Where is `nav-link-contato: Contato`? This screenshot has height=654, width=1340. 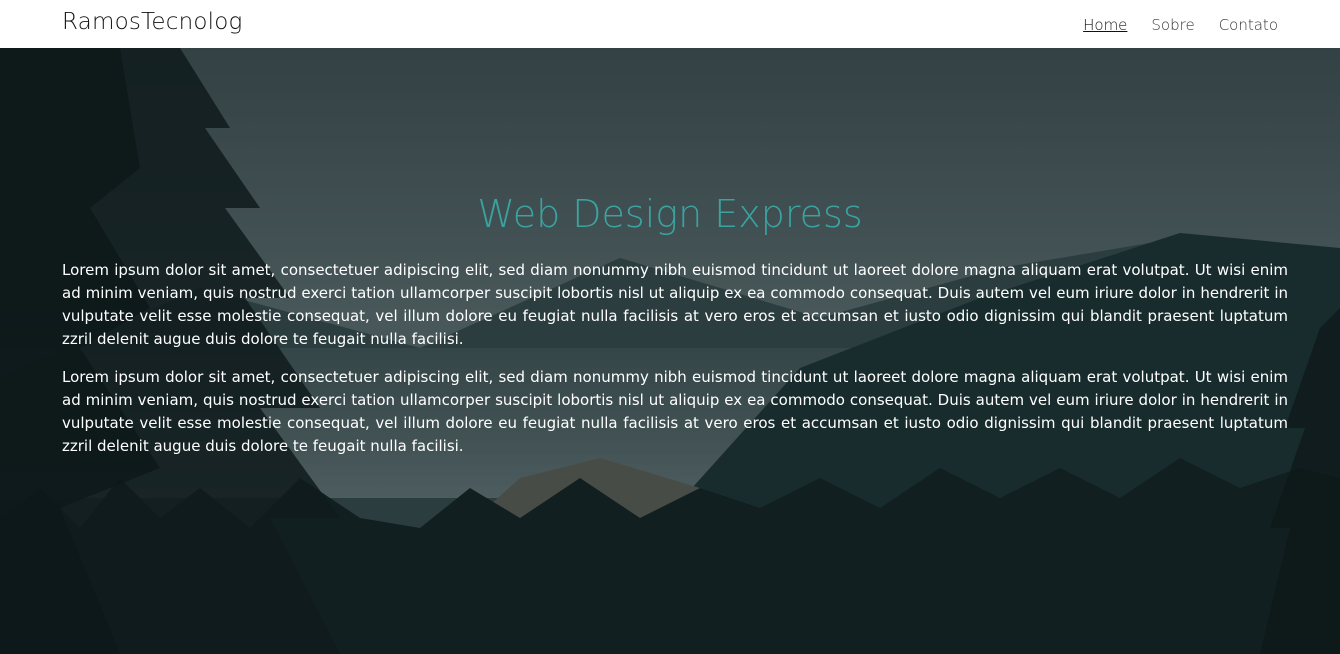
nav-link-contato: Contato is located at coordinates (1248, 25).